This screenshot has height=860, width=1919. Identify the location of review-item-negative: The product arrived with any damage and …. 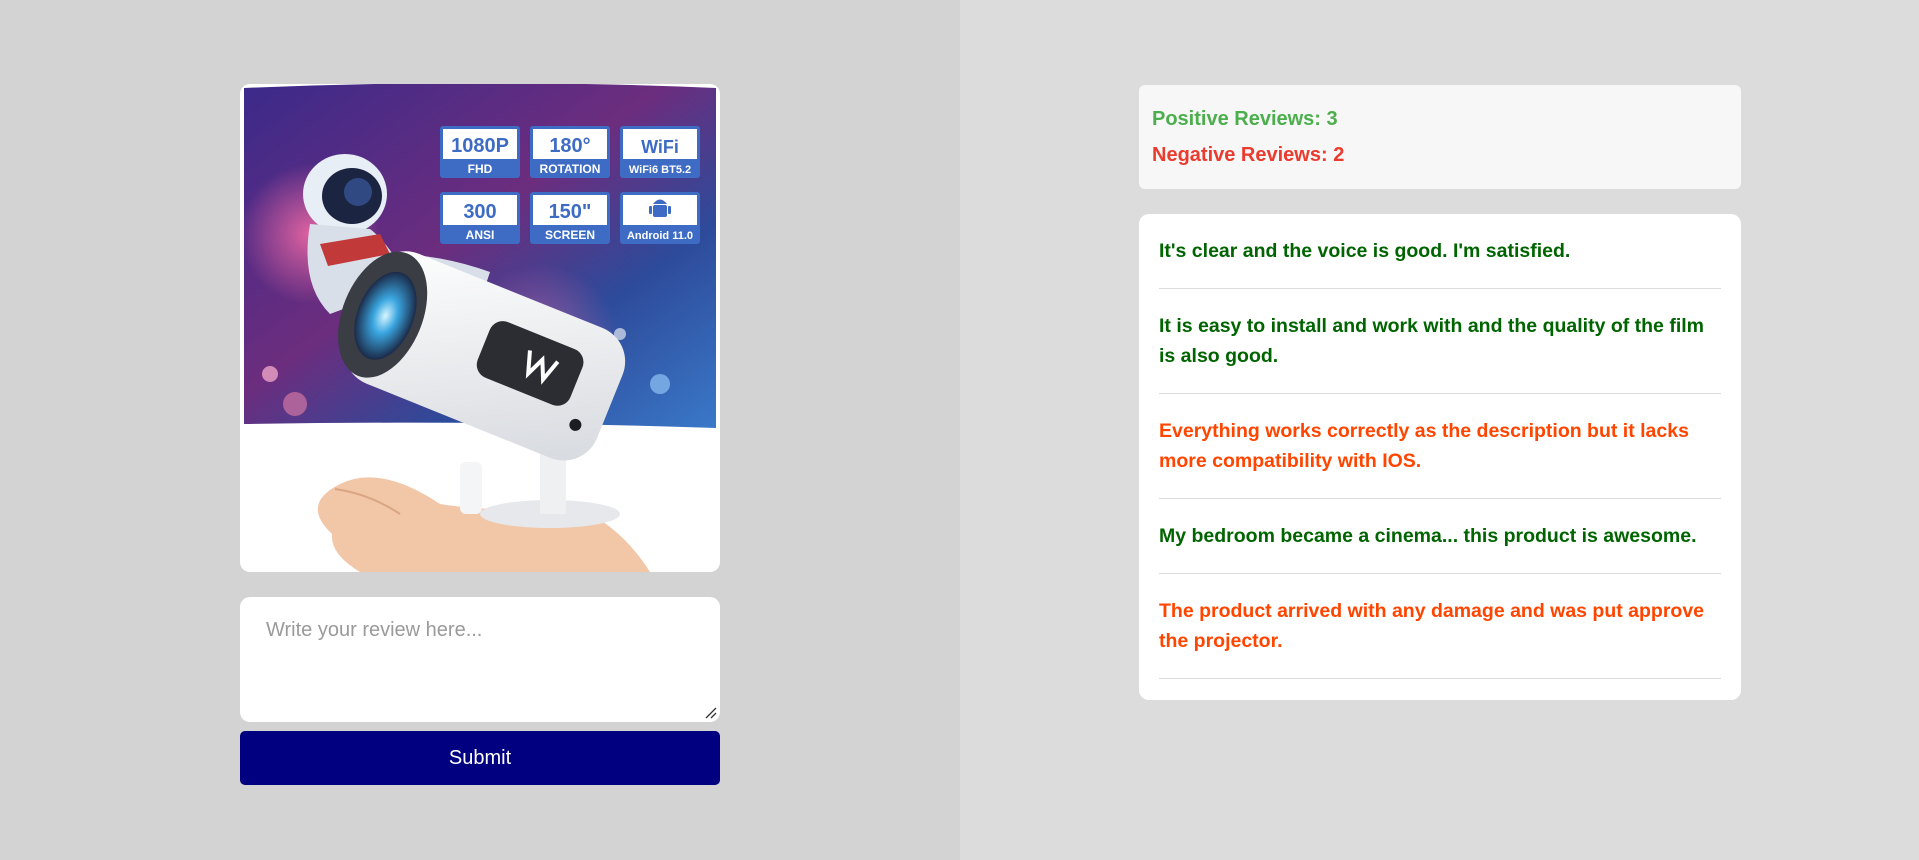
(1440, 626).